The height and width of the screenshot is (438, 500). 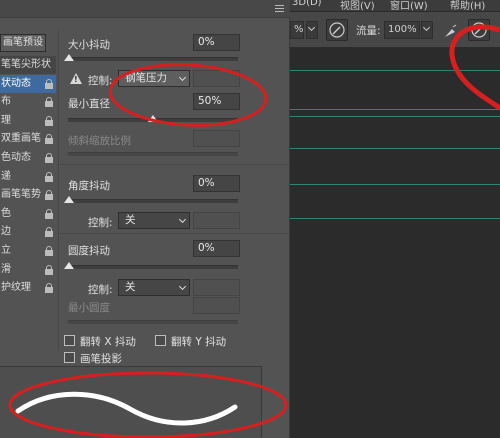 I want to click on brush-setting-item: 布, so click(x=28, y=102).